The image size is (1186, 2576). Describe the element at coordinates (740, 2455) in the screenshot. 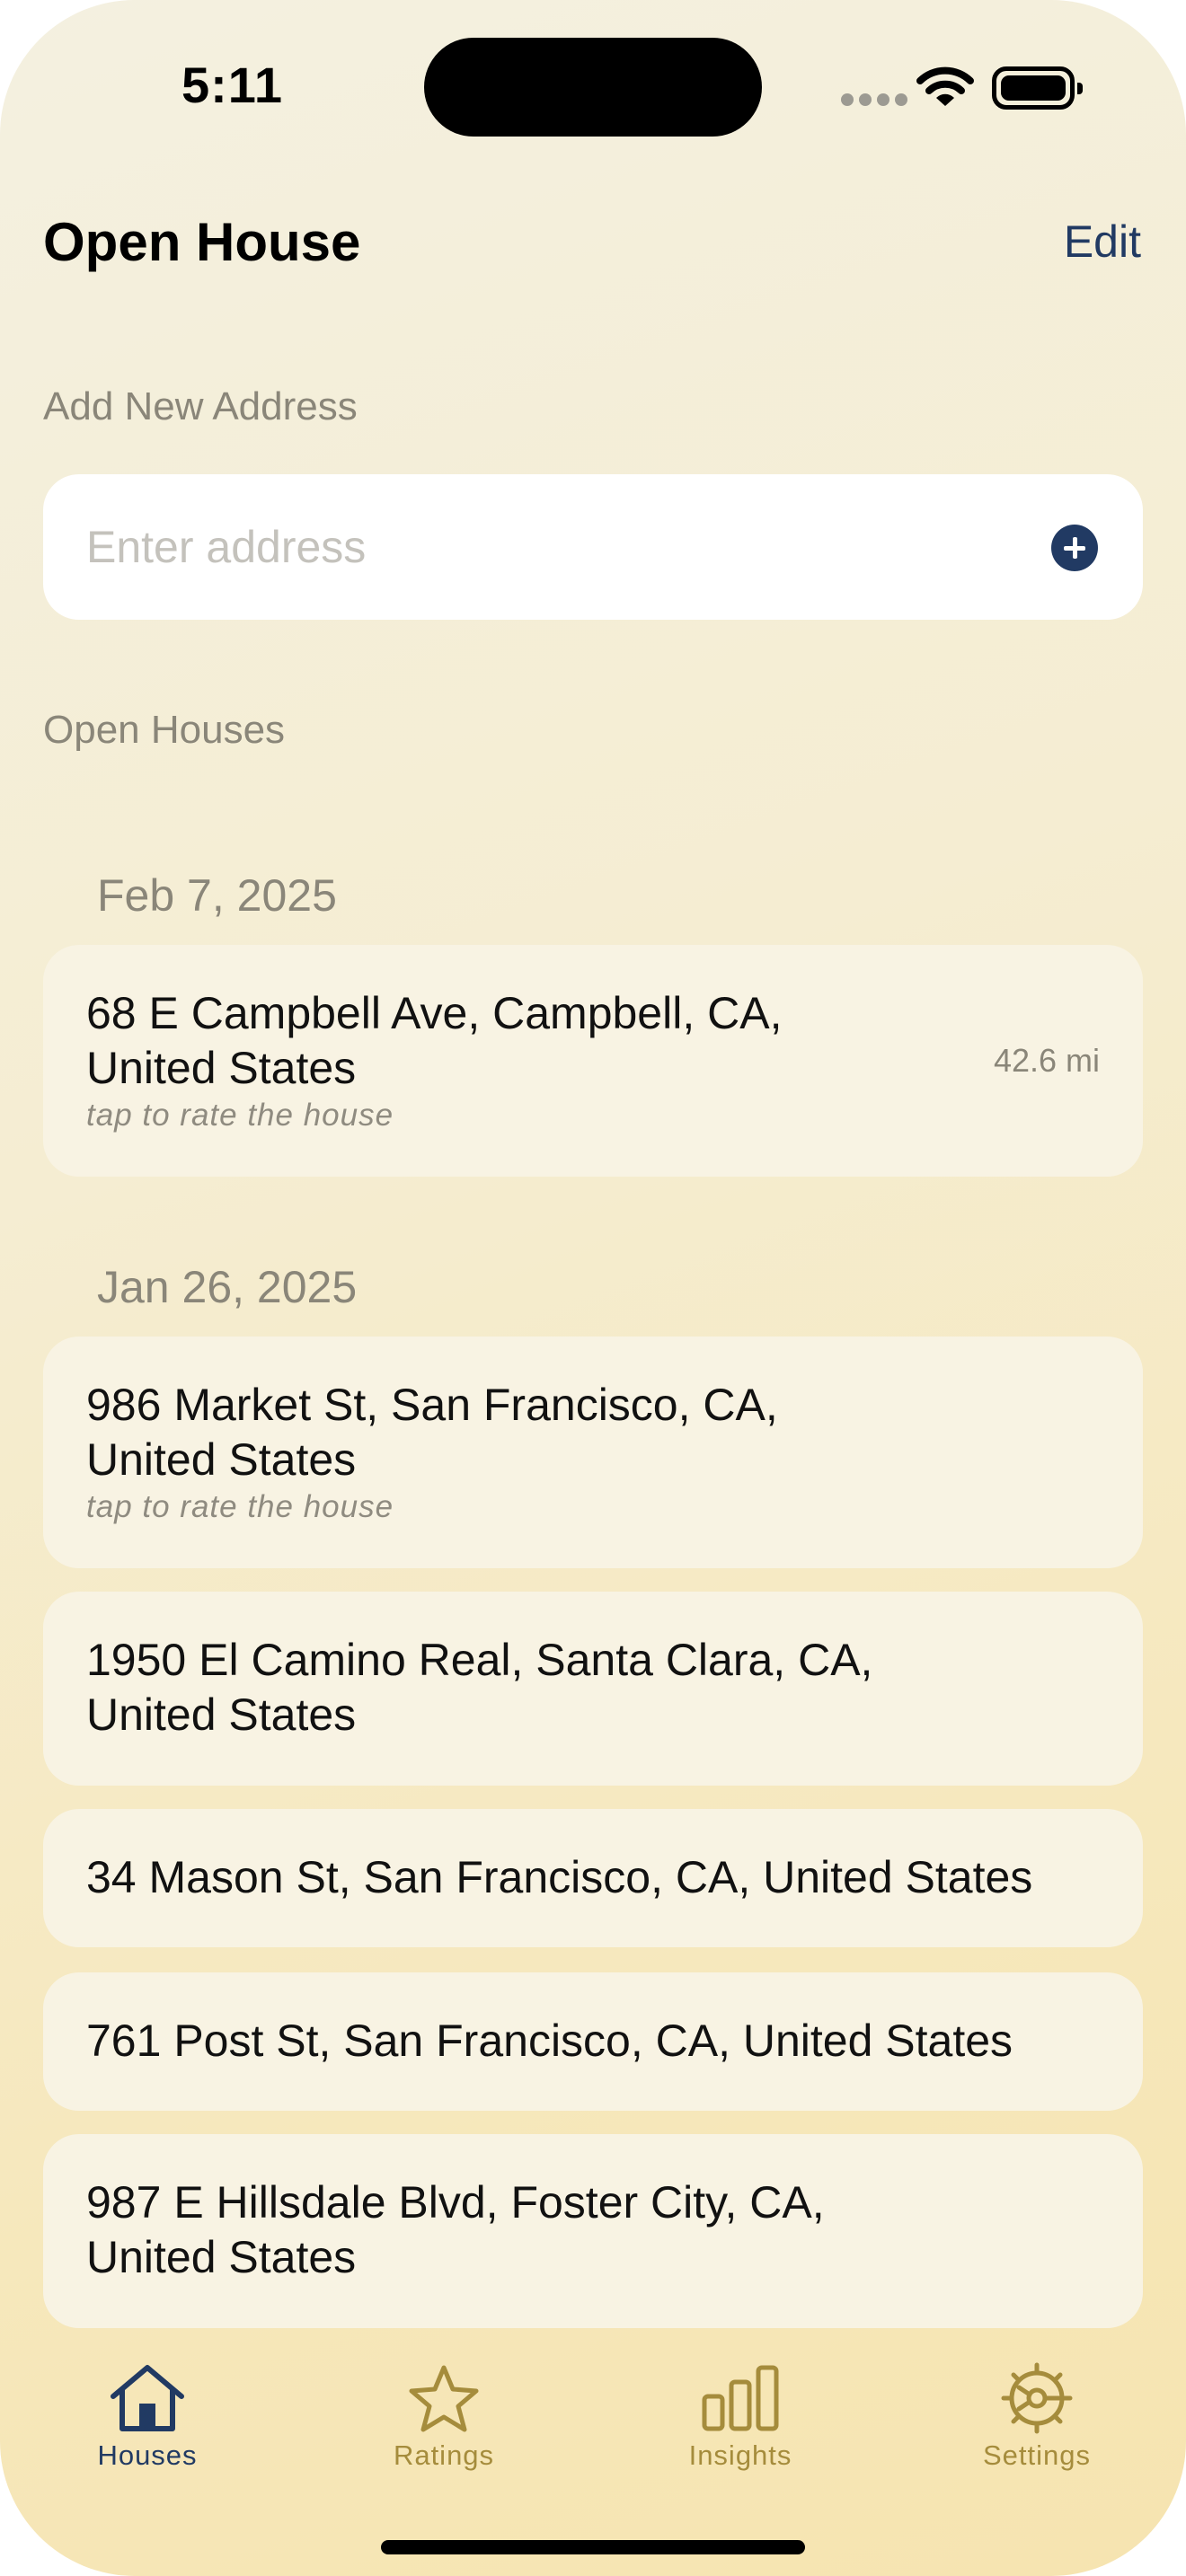

I see `tab-label: Insights` at that location.